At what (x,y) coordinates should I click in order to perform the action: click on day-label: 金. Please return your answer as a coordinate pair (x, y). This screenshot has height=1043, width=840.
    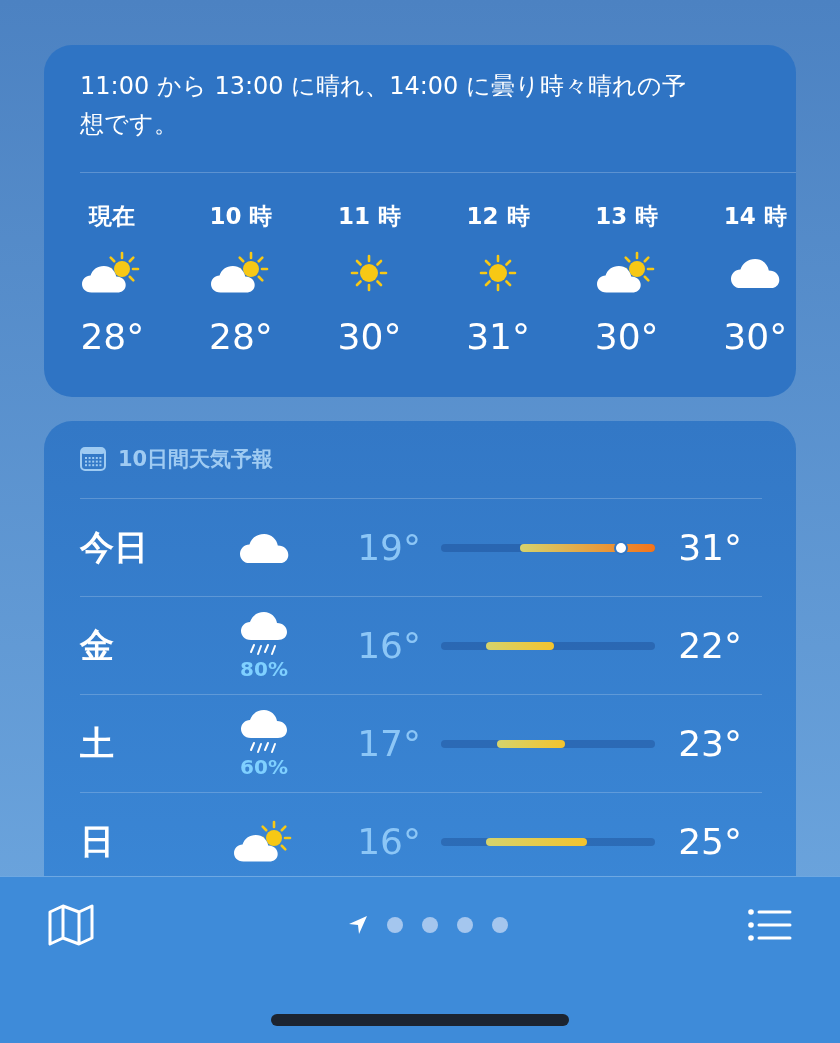
    Looking at the image, I should click on (97, 645).